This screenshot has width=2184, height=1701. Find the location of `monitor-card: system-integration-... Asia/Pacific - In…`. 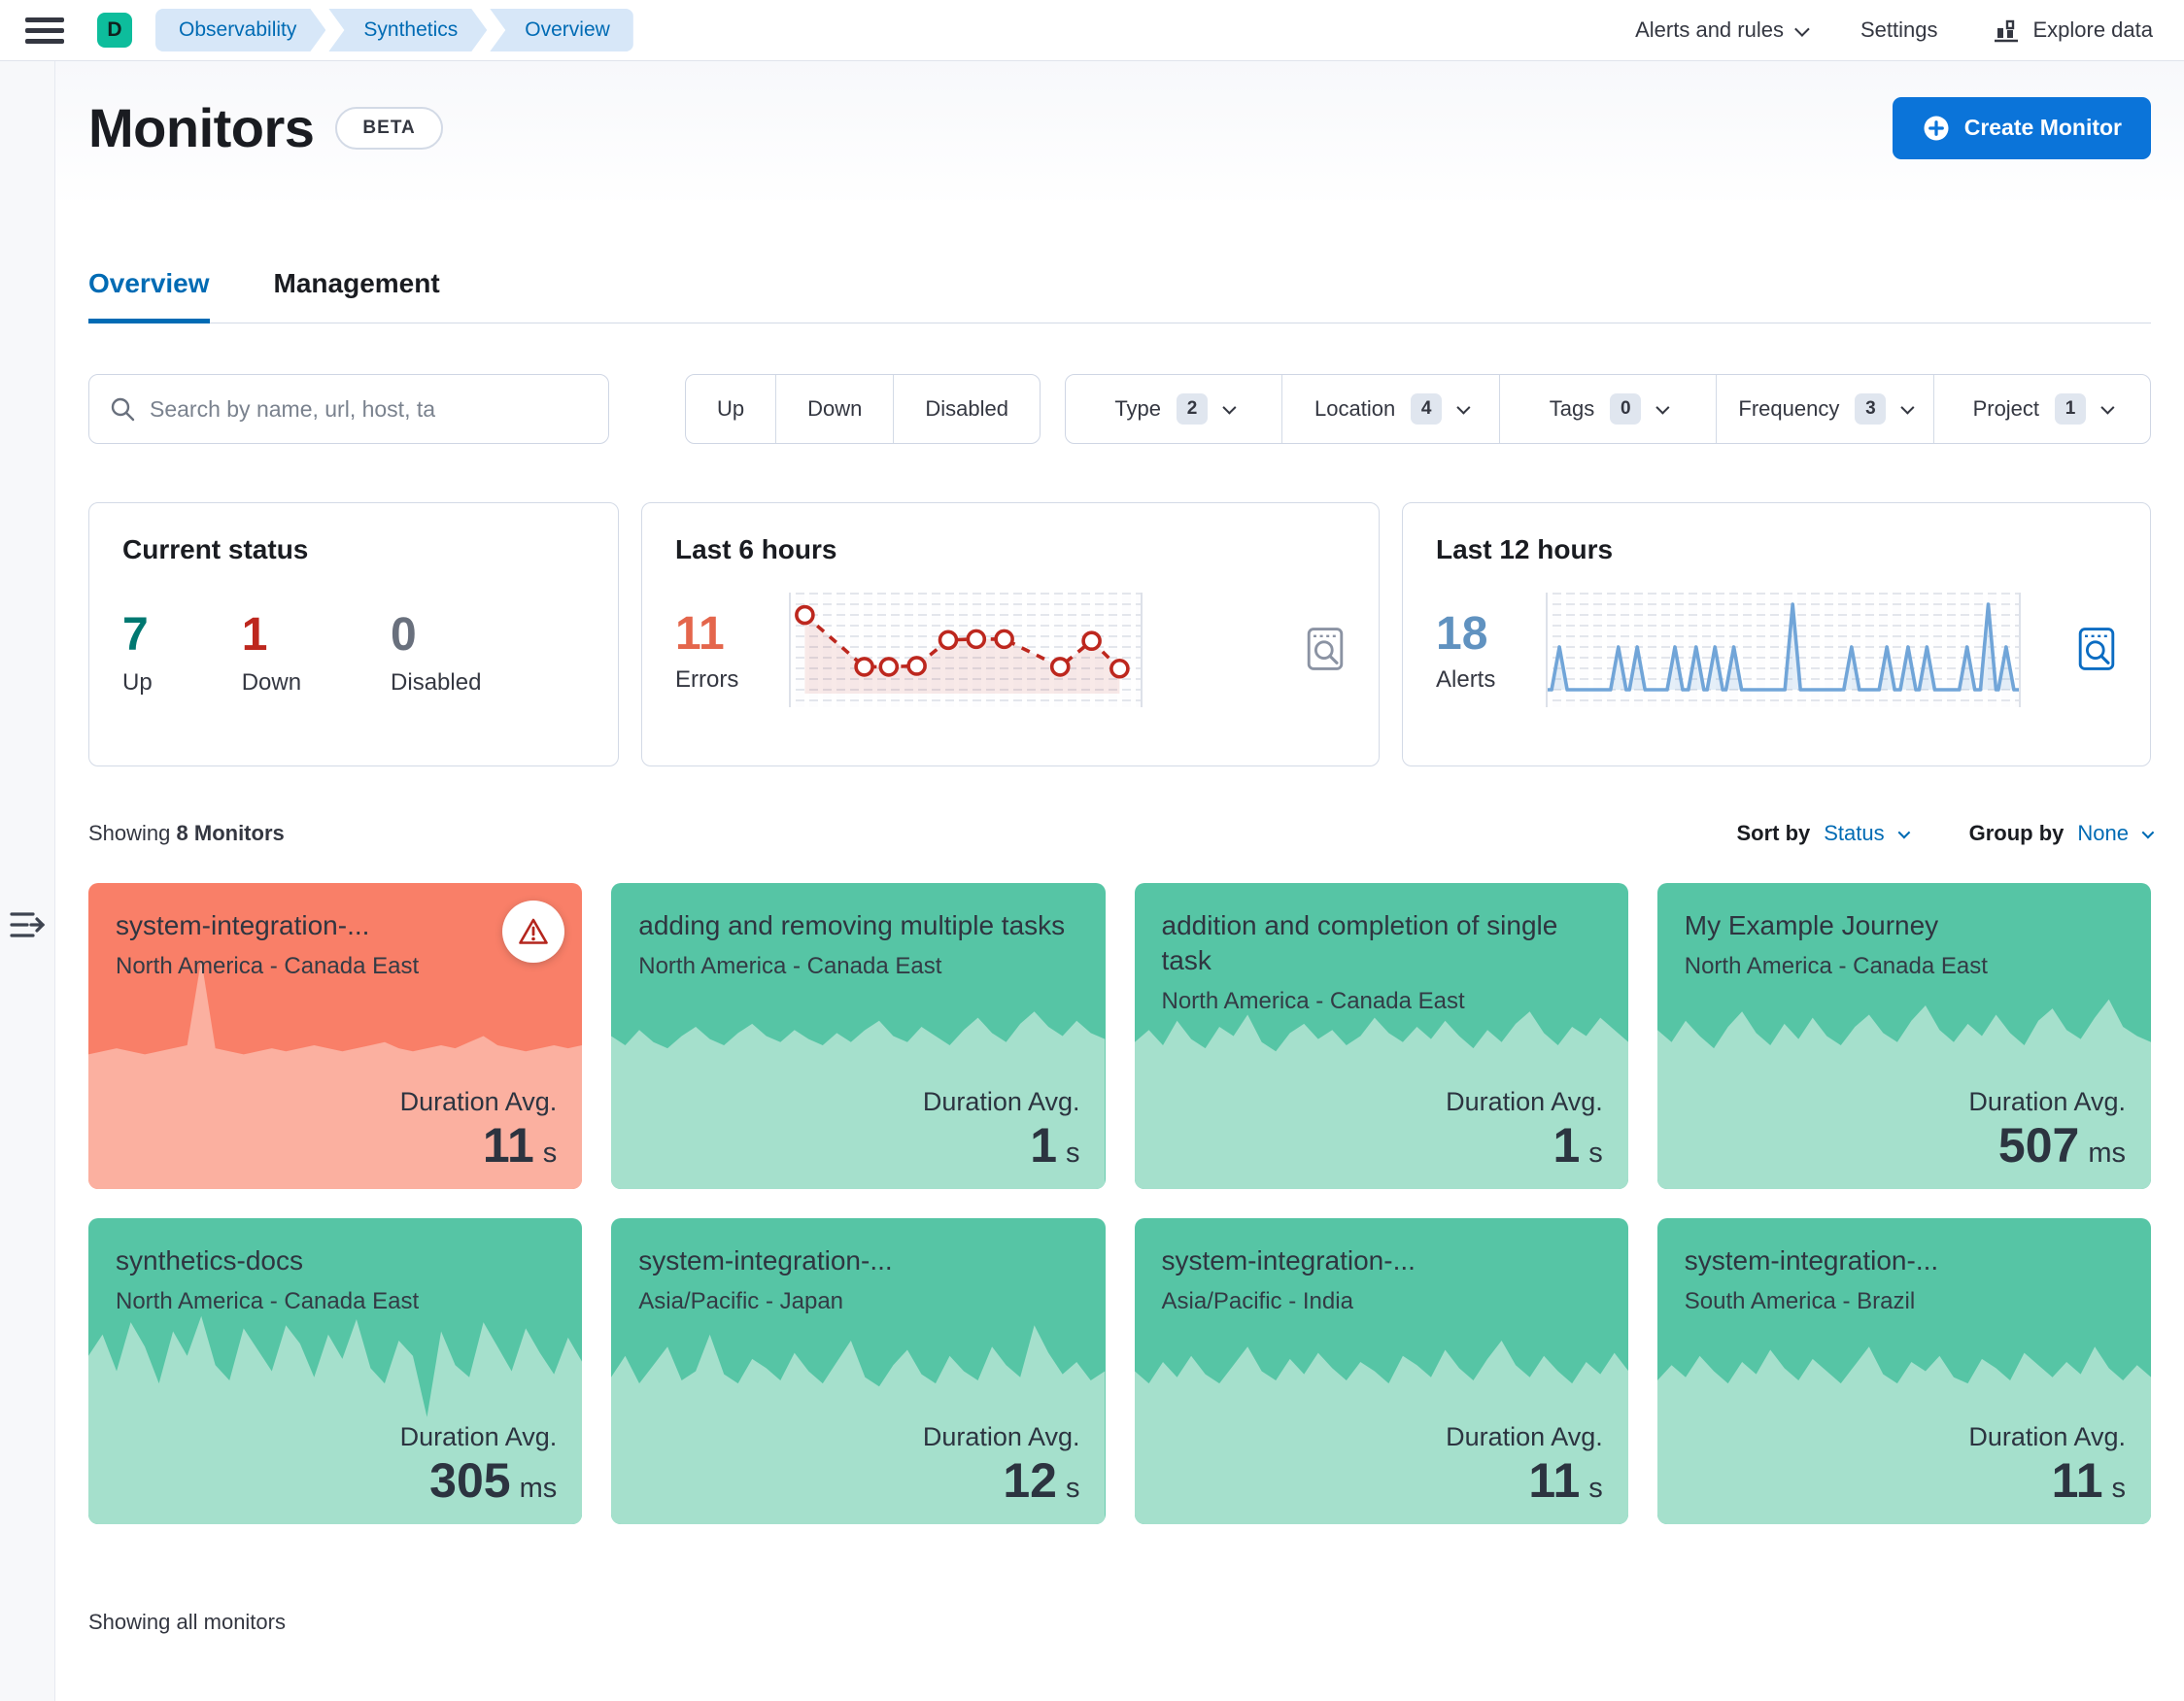

monitor-card: system-integration-... Asia/Pacific - In… is located at coordinates (1381, 1371).